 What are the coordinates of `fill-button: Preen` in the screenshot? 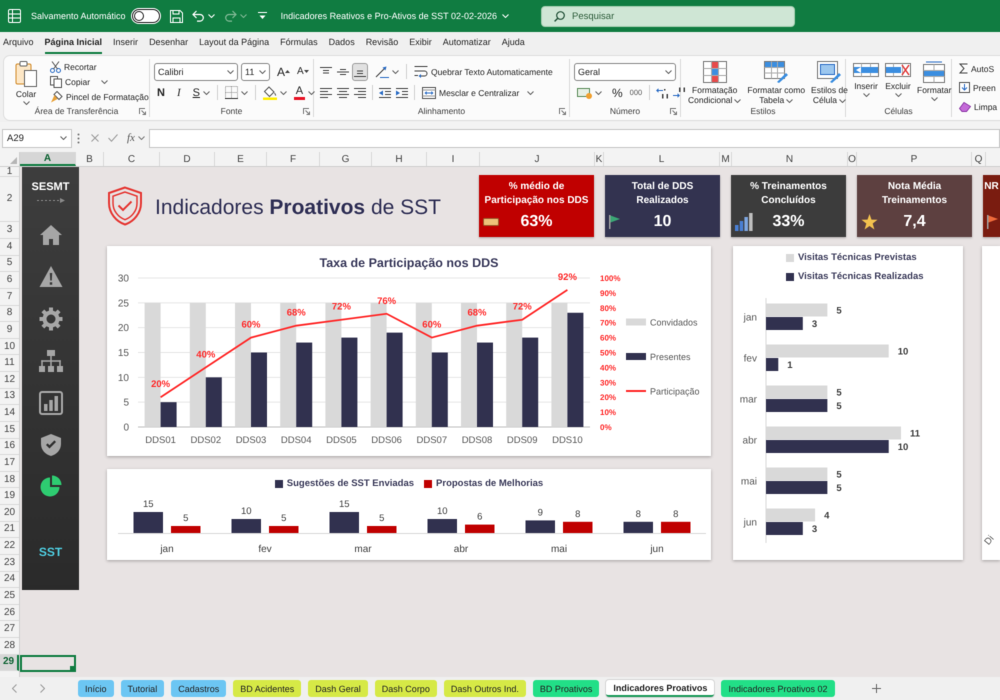 It's located at (978, 87).